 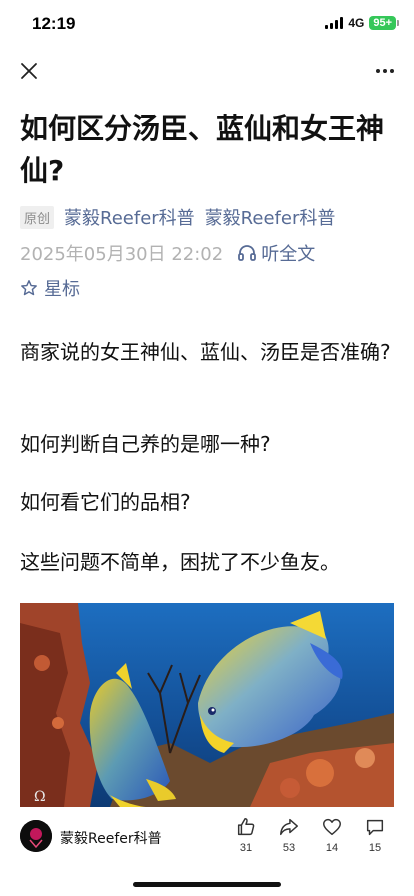 What do you see at coordinates (37, 217) in the screenshot?
I see `original-tag: 原创` at bounding box center [37, 217].